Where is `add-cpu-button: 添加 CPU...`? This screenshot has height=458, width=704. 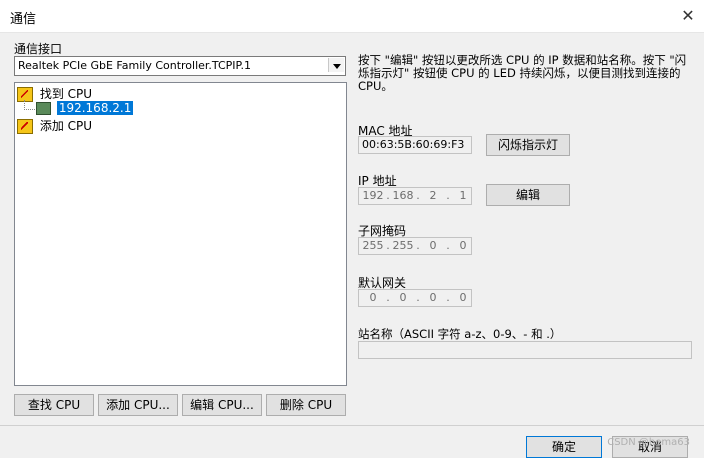
add-cpu-button: 添加 CPU... is located at coordinates (138, 405).